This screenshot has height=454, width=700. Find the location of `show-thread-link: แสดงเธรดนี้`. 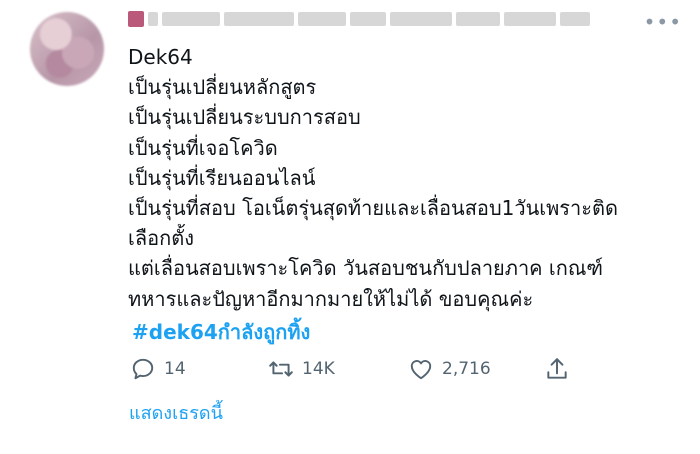

show-thread-link: แสดงเธรดนี้ is located at coordinates (176, 412).